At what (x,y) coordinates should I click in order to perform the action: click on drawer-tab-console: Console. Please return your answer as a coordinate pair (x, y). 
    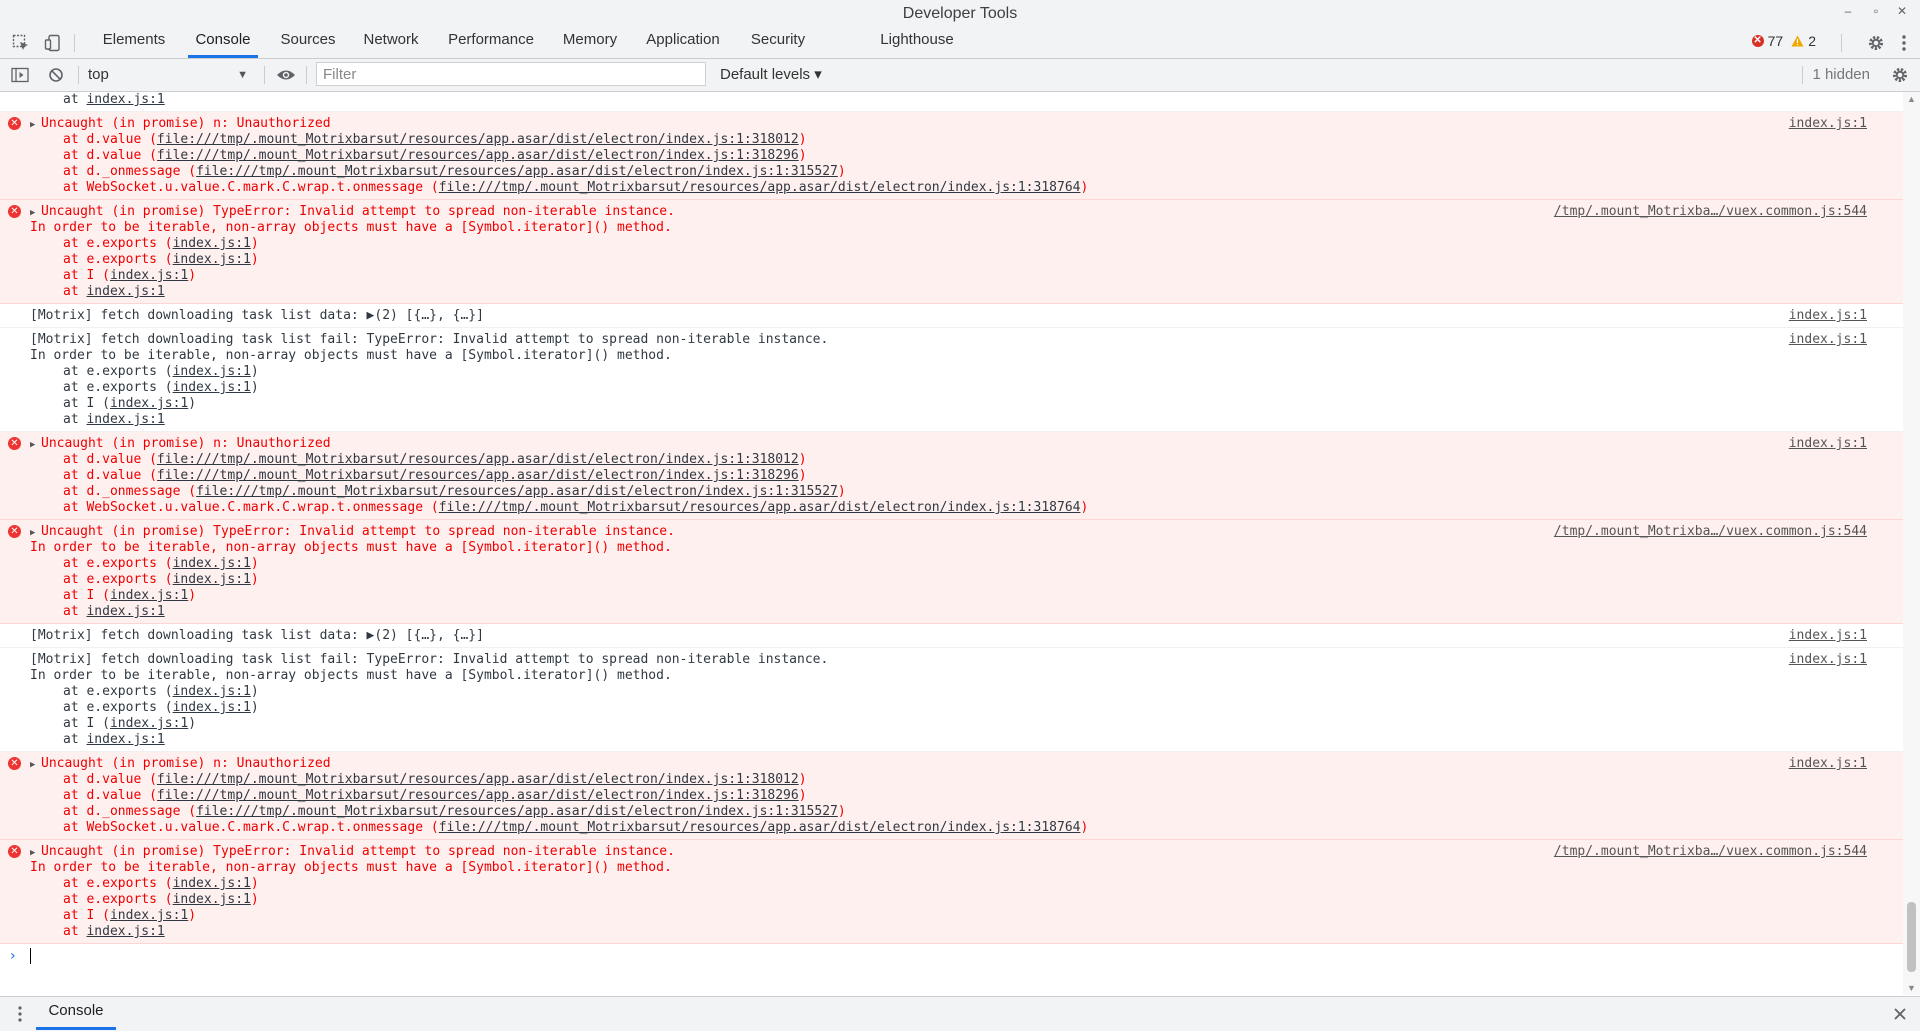
    Looking at the image, I should click on (76, 1013).